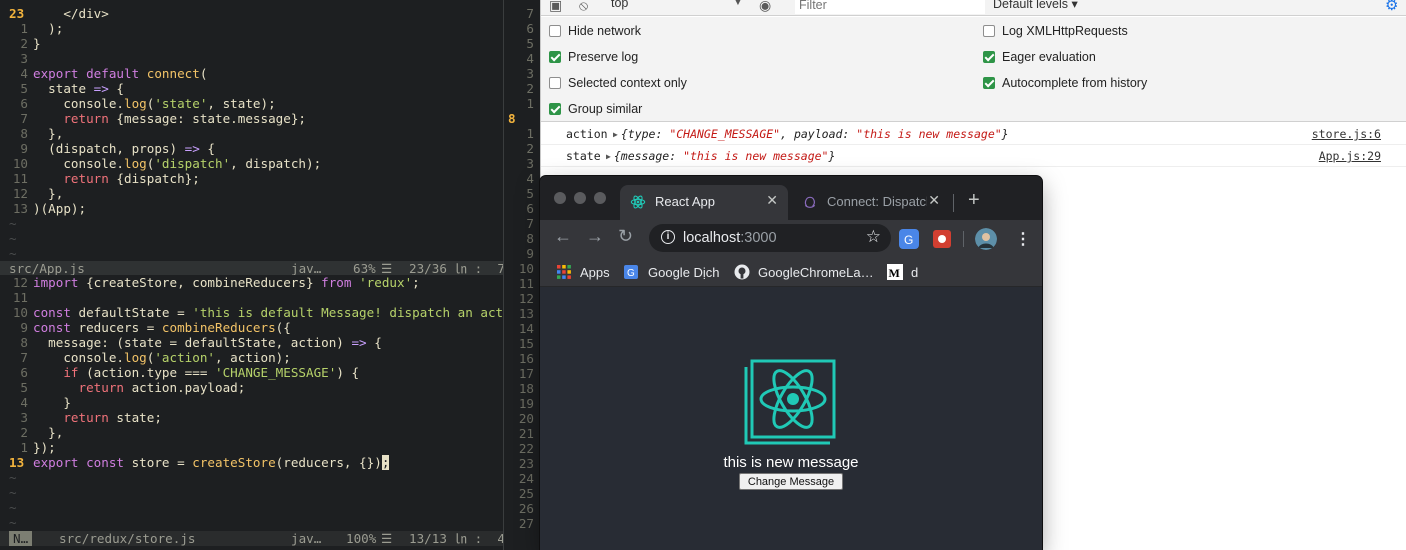 Image resolution: width=1406 pixels, height=550 pixels. Describe the element at coordinates (593, 57) in the screenshot. I see `option-preserve-log: Preserve log` at that location.